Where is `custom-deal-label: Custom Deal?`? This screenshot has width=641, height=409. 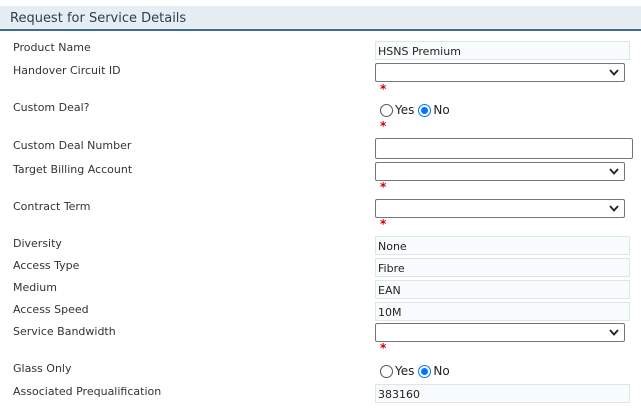
custom-deal-label: Custom Deal? is located at coordinates (51, 107).